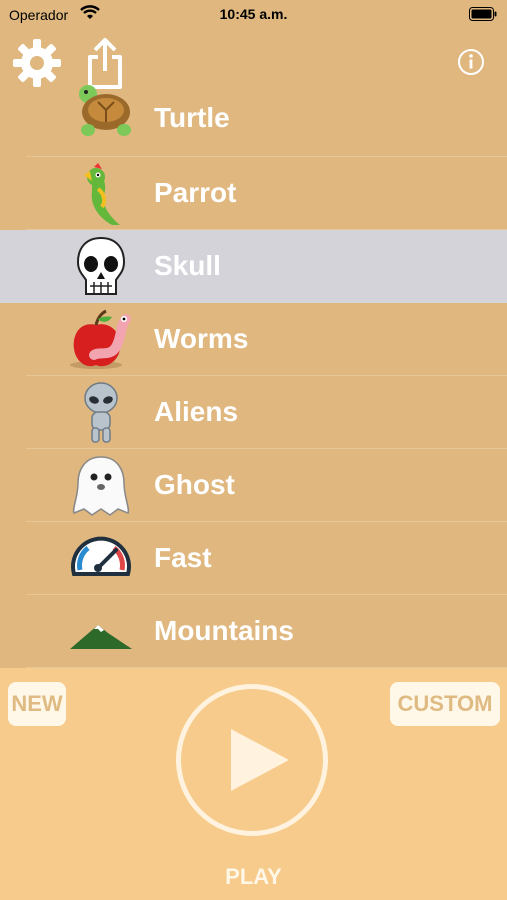 The image size is (507, 900). Describe the element at coordinates (201, 338) in the screenshot. I see `list-item-label: Worms` at that location.